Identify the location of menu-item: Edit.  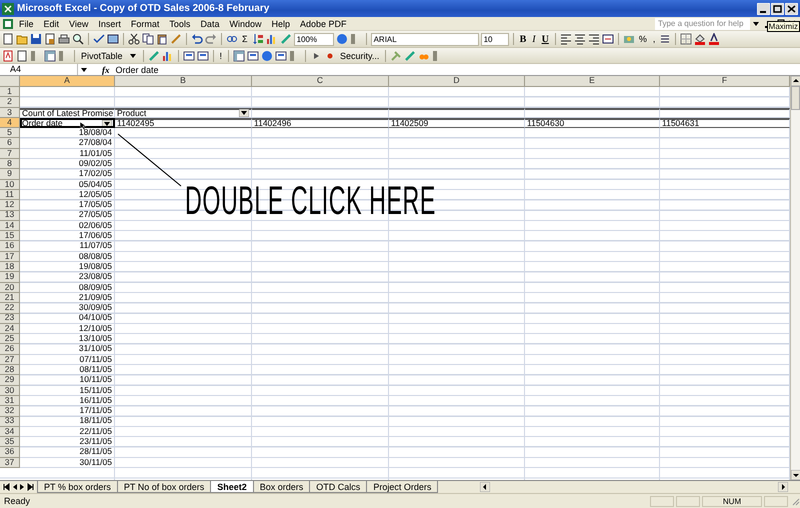
(51, 23).